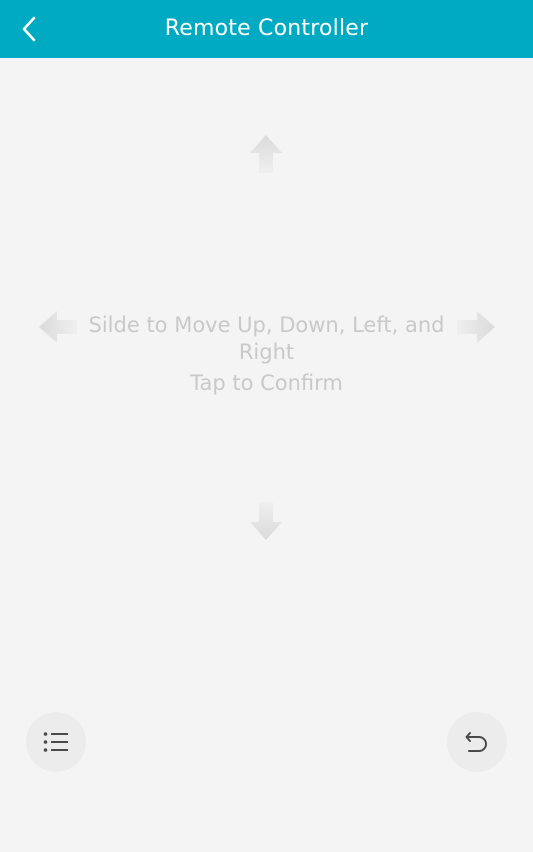  I want to click on top-app-bar: Remote Controller, so click(266, 29).